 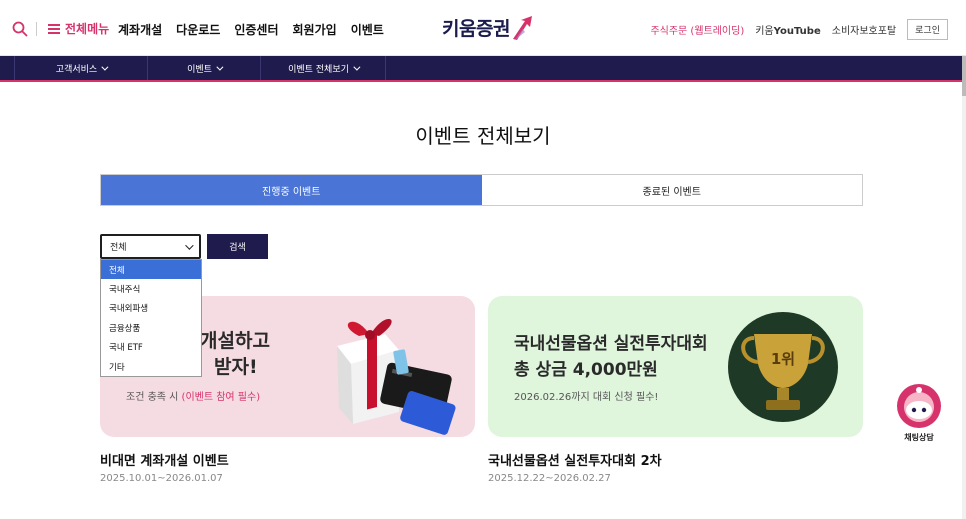 I want to click on trophy-rank-text: 1위, so click(x=783, y=359).